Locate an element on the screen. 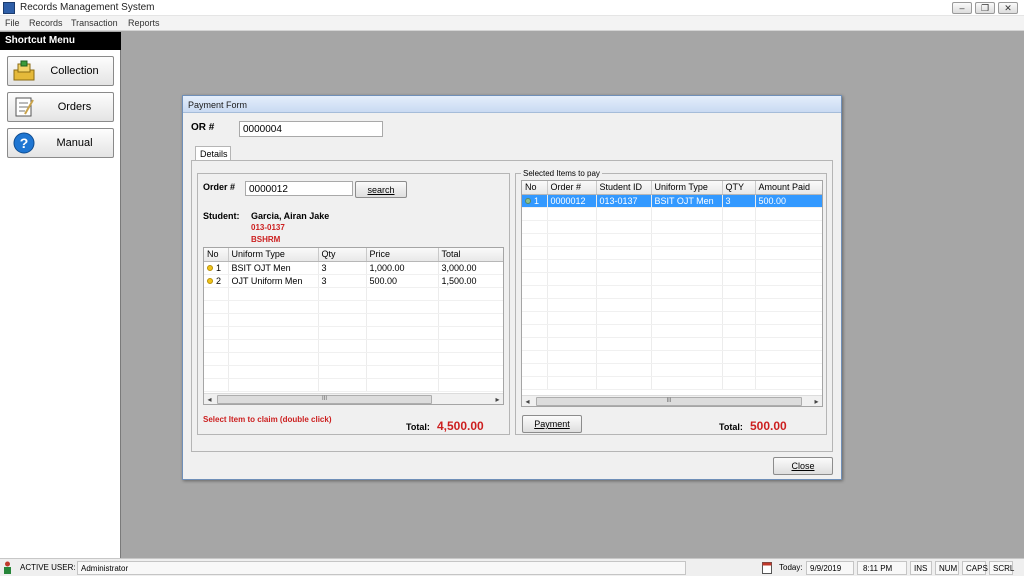 The width and height of the screenshot is (1024, 576). today-label: Today: is located at coordinates (791, 567).